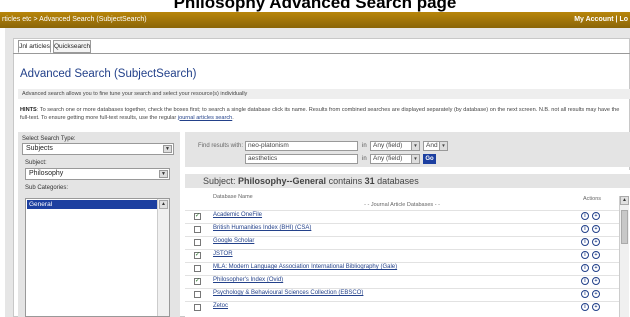  What do you see at coordinates (388, 158) in the screenshot?
I see `field-select-2-value: Any (field)` at bounding box center [388, 158].